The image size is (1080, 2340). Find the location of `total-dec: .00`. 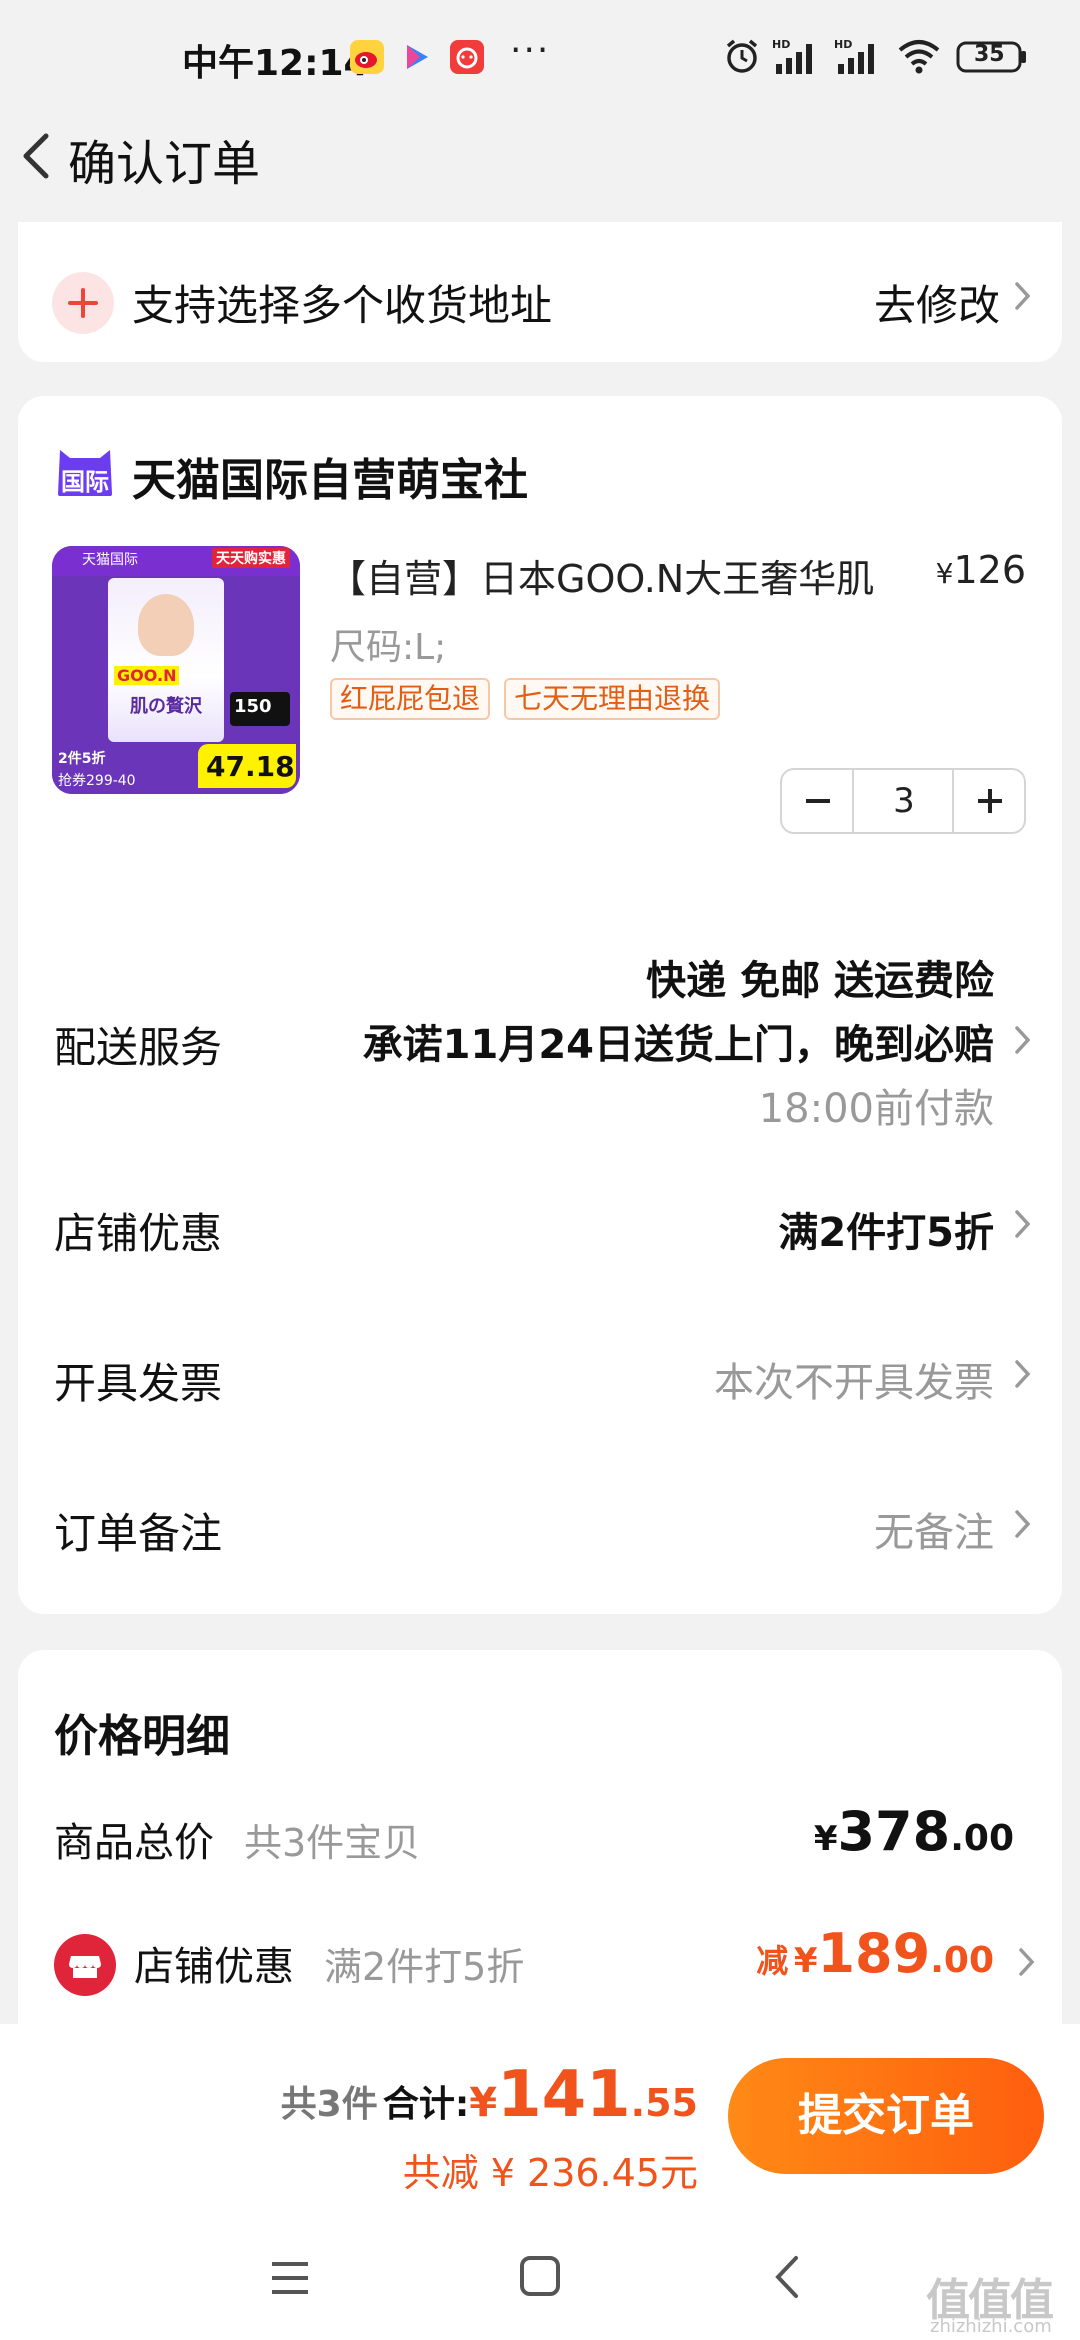

total-dec: .00 is located at coordinates (982, 1838).